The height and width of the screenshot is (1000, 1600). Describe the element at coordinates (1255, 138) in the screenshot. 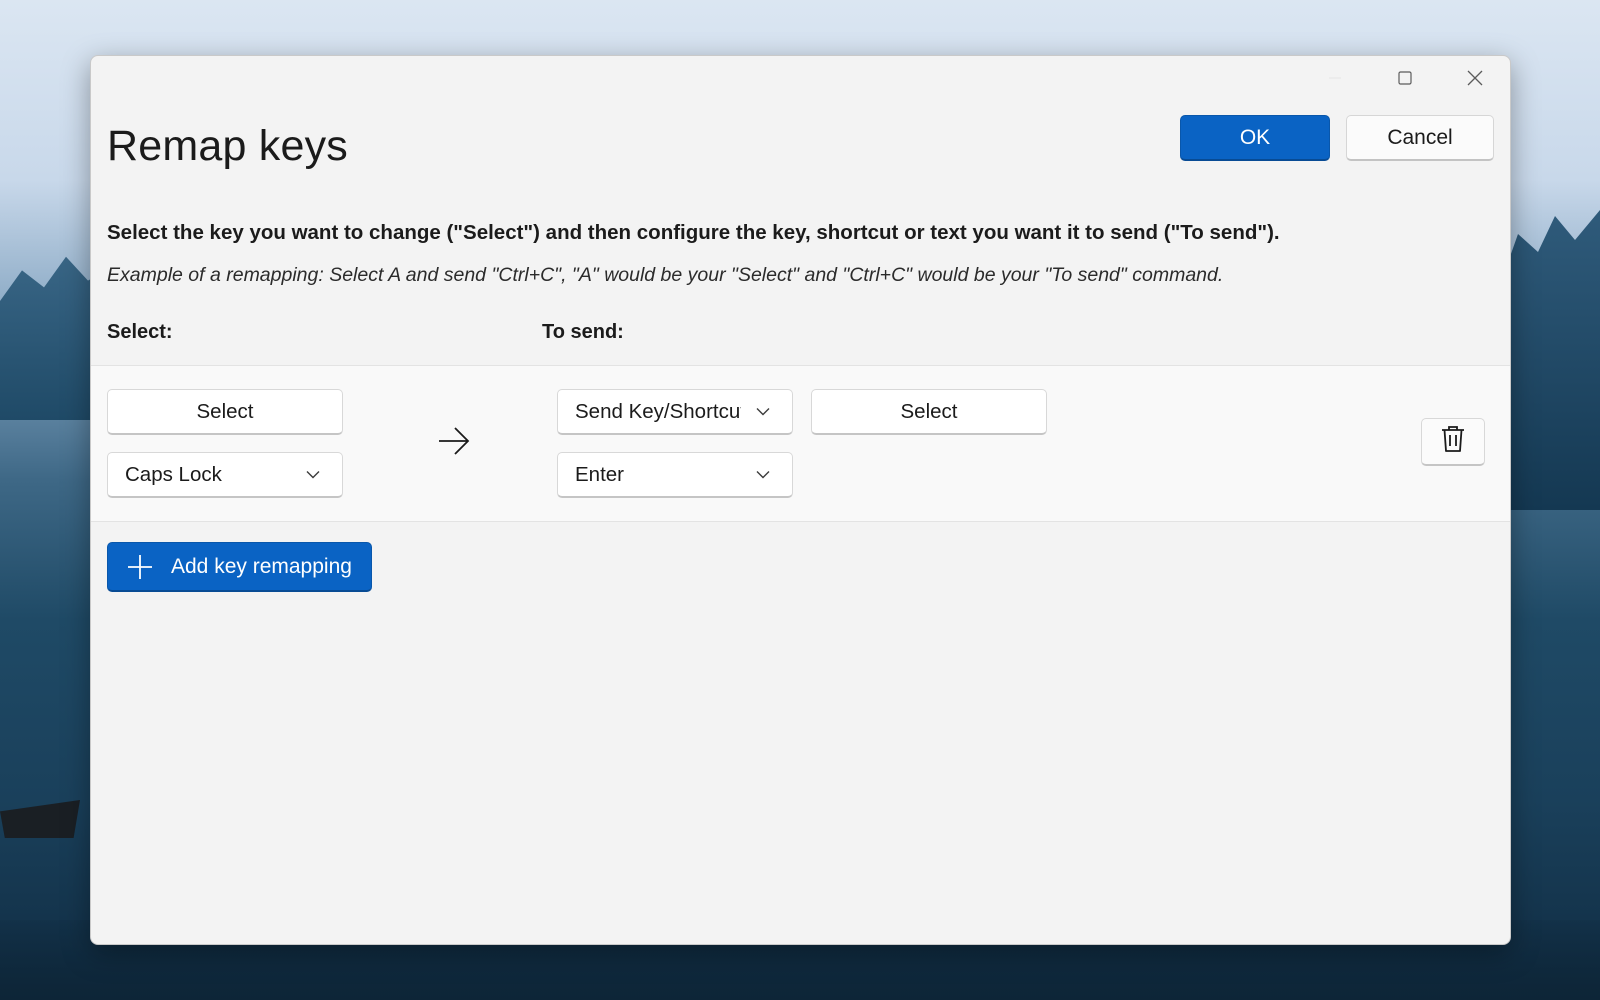

I see `ok-button: OK` at that location.